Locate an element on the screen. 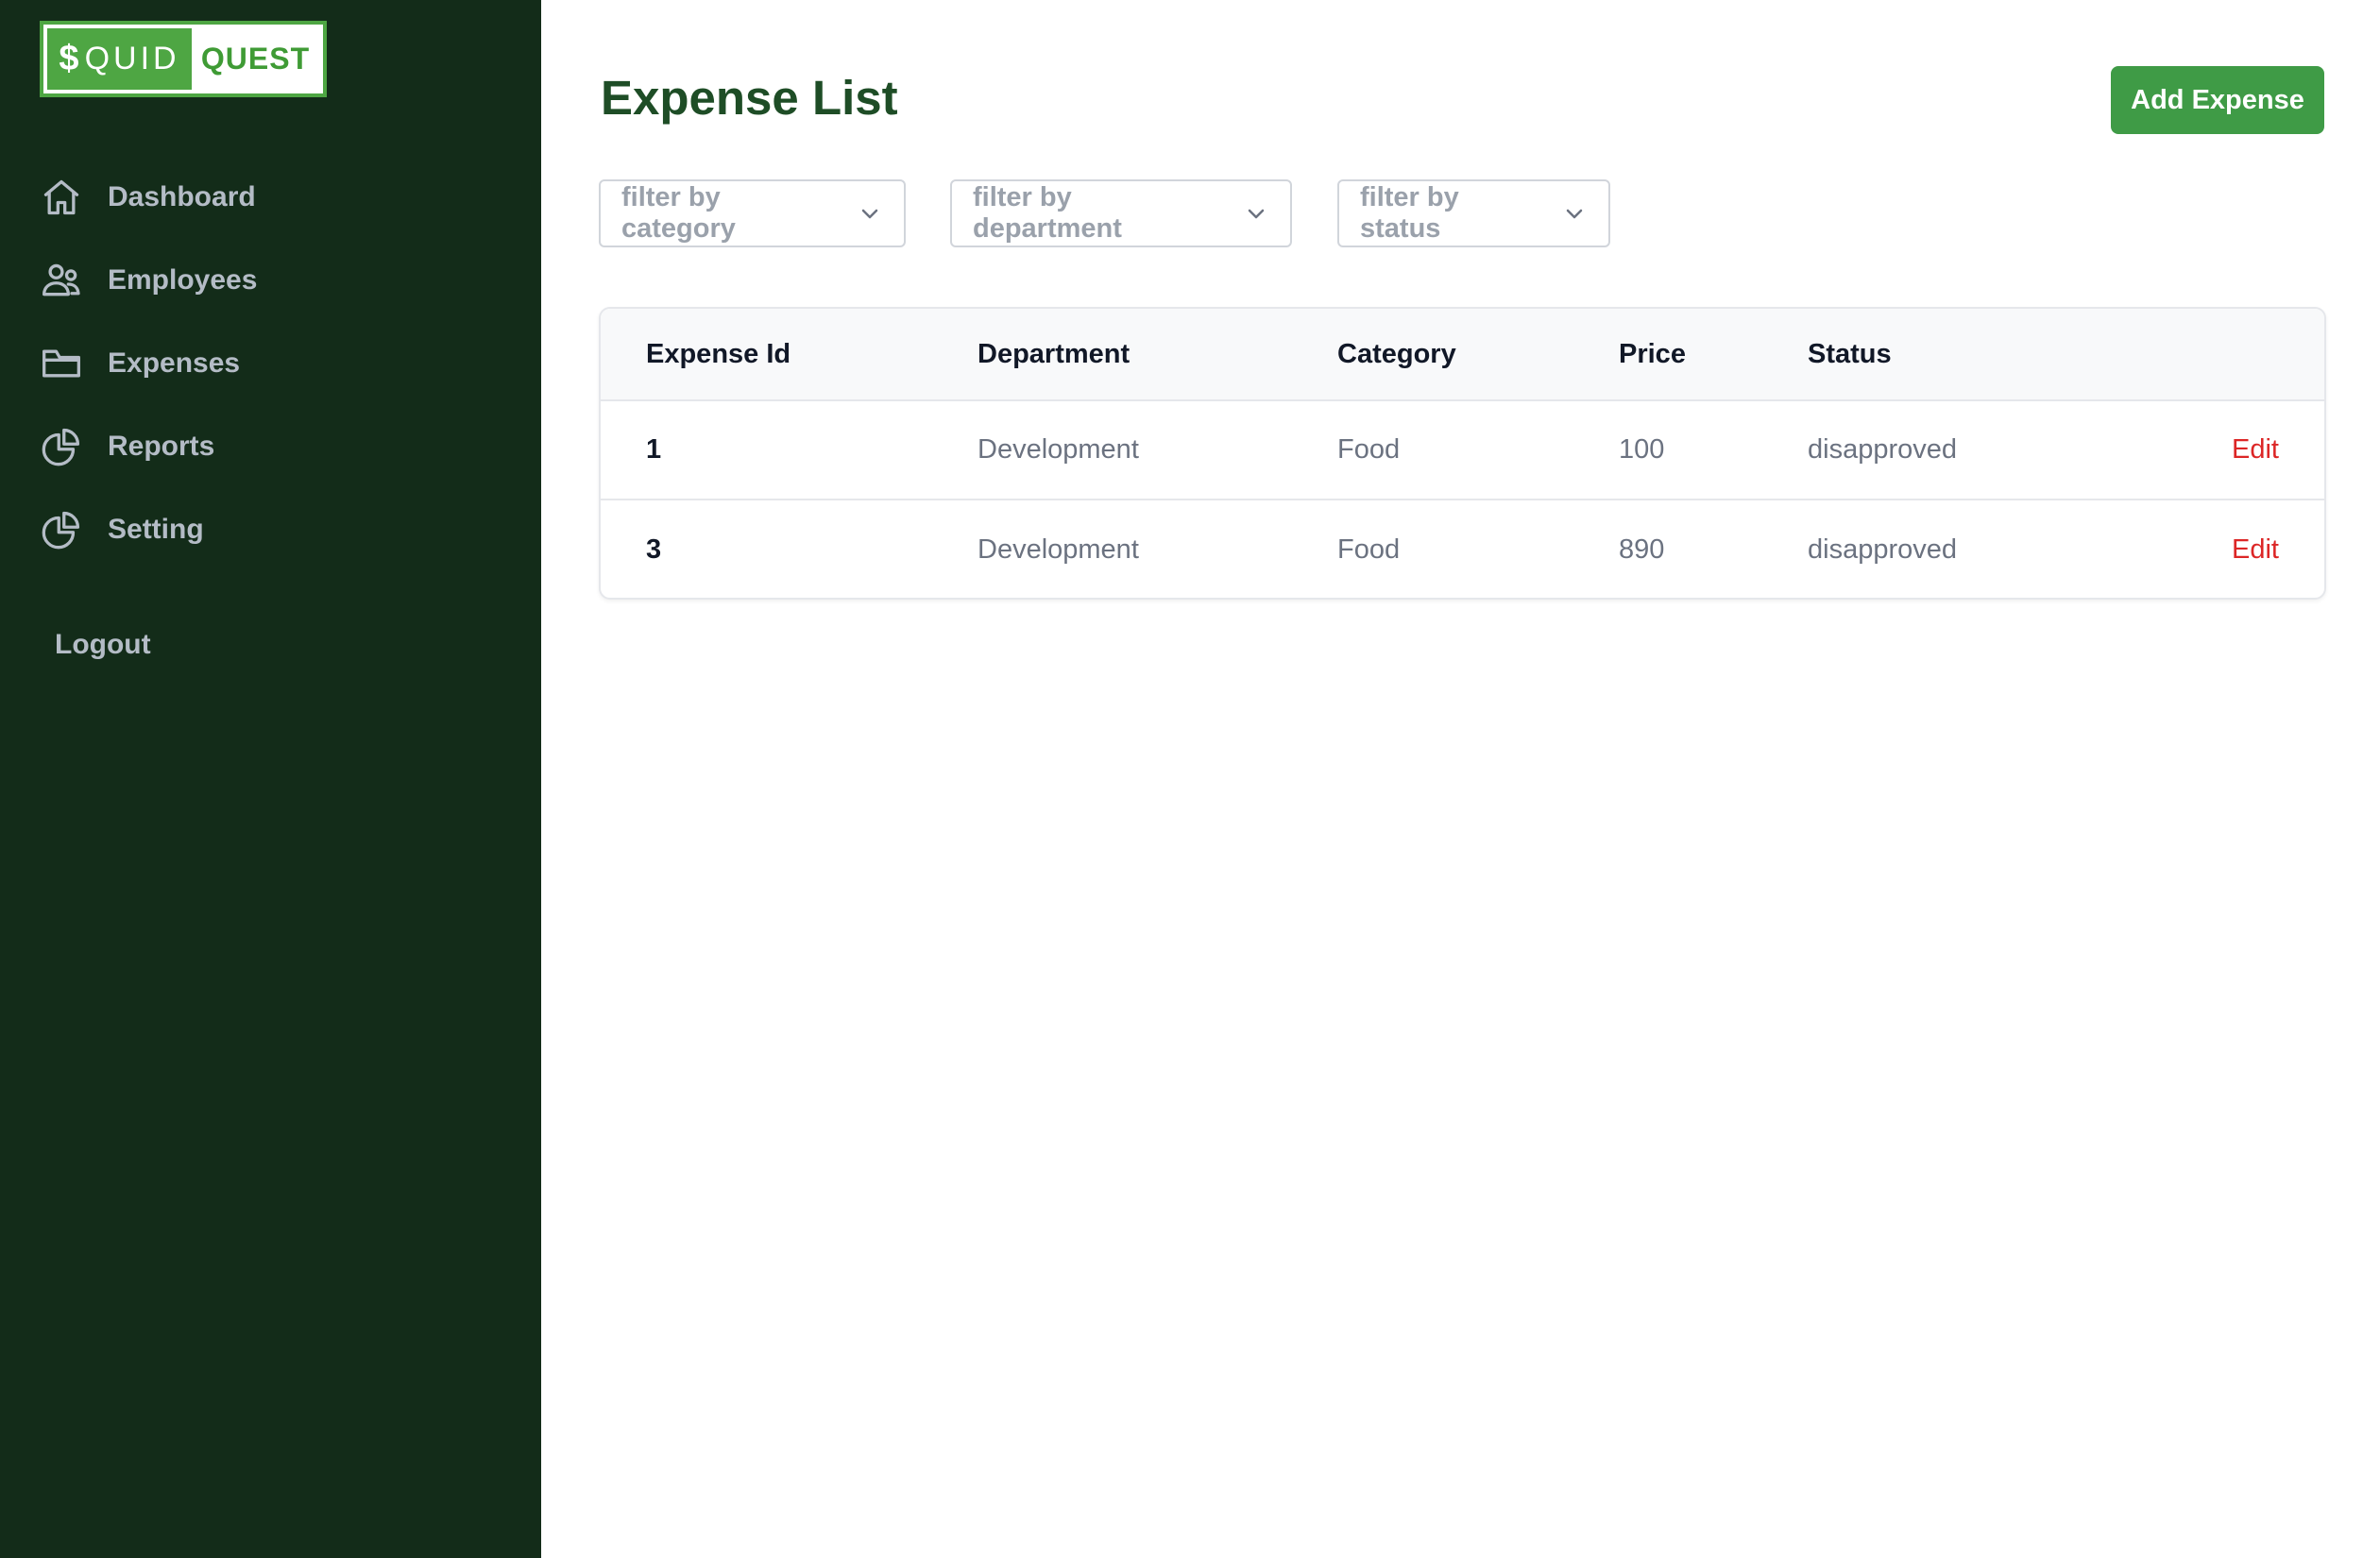 The height and width of the screenshot is (1558, 2380). page-title: Expense List is located at coordinates (749, 98).